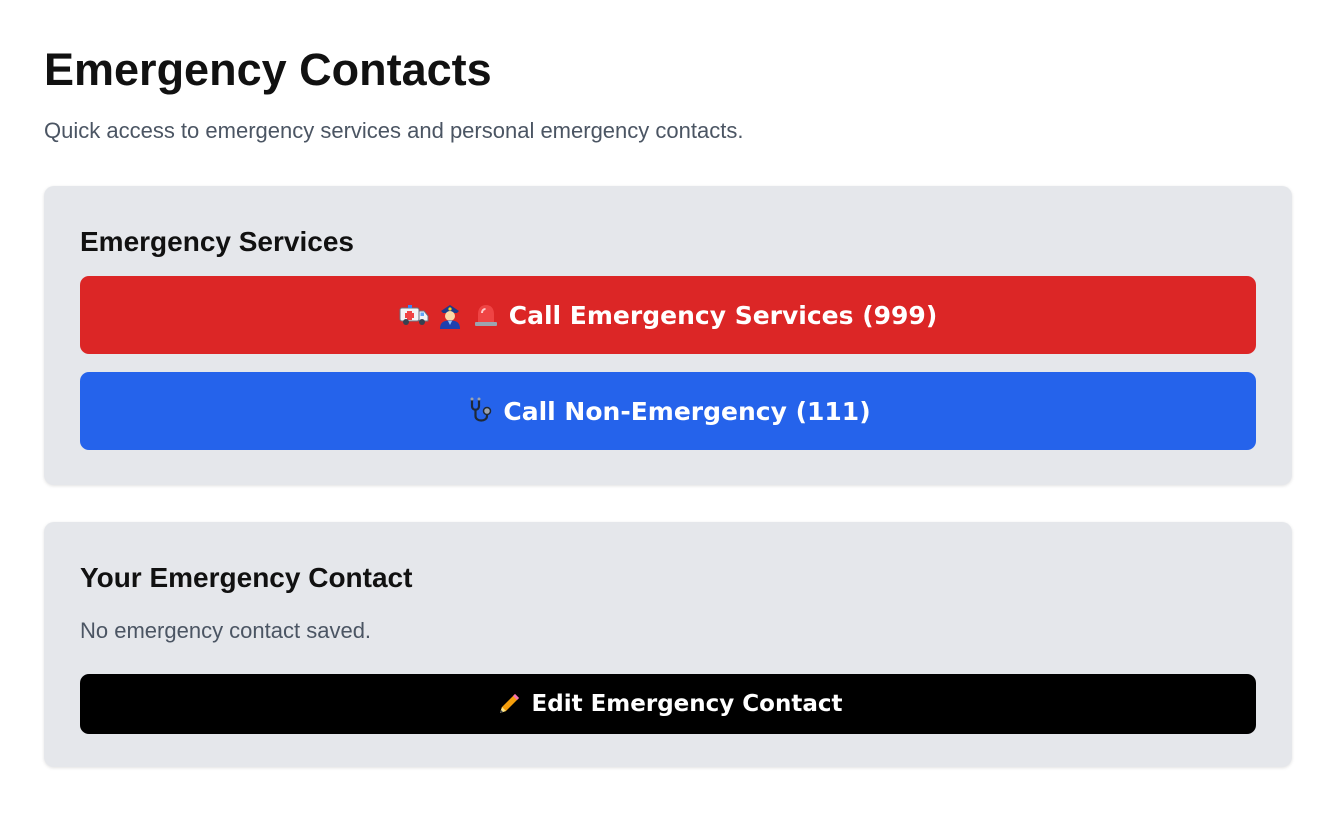 The image size is (1334, 817). I want to click on edit-icons, so click(509, 704).